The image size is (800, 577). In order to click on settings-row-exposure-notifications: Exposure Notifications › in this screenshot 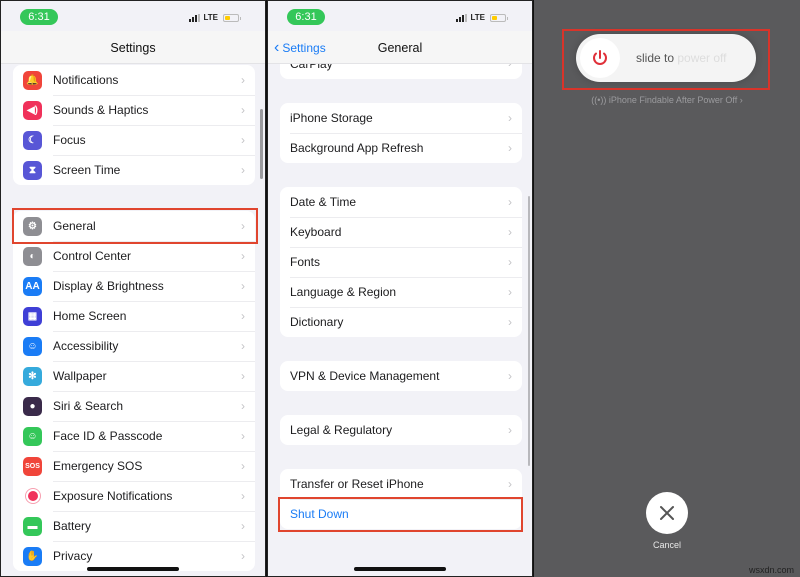, I will do `click(134, 496)`.